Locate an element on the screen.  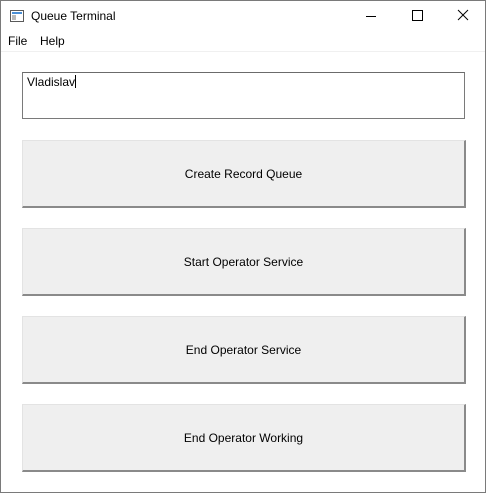
name-input-value: Vladislav is located at coordinates (51, 82).